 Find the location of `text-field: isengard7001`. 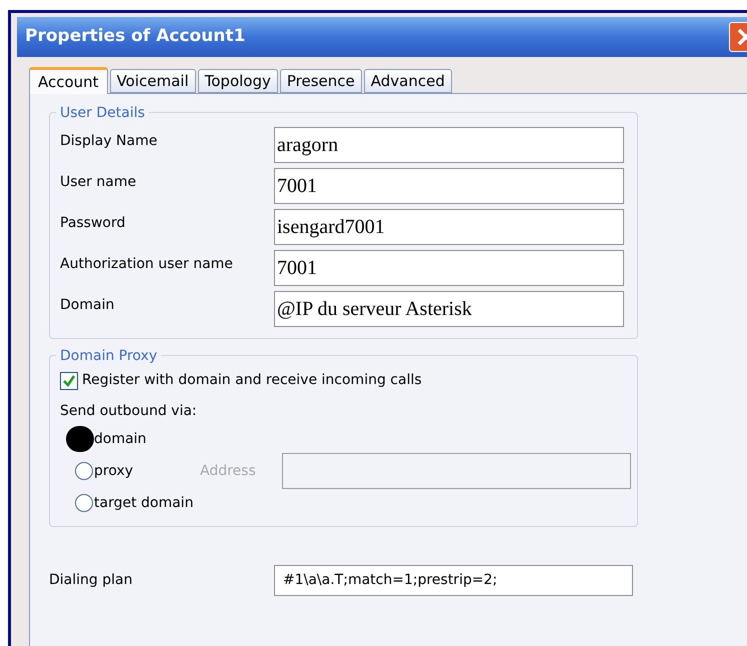

text-field: isengard7001 is located at coordinates (449, 227).